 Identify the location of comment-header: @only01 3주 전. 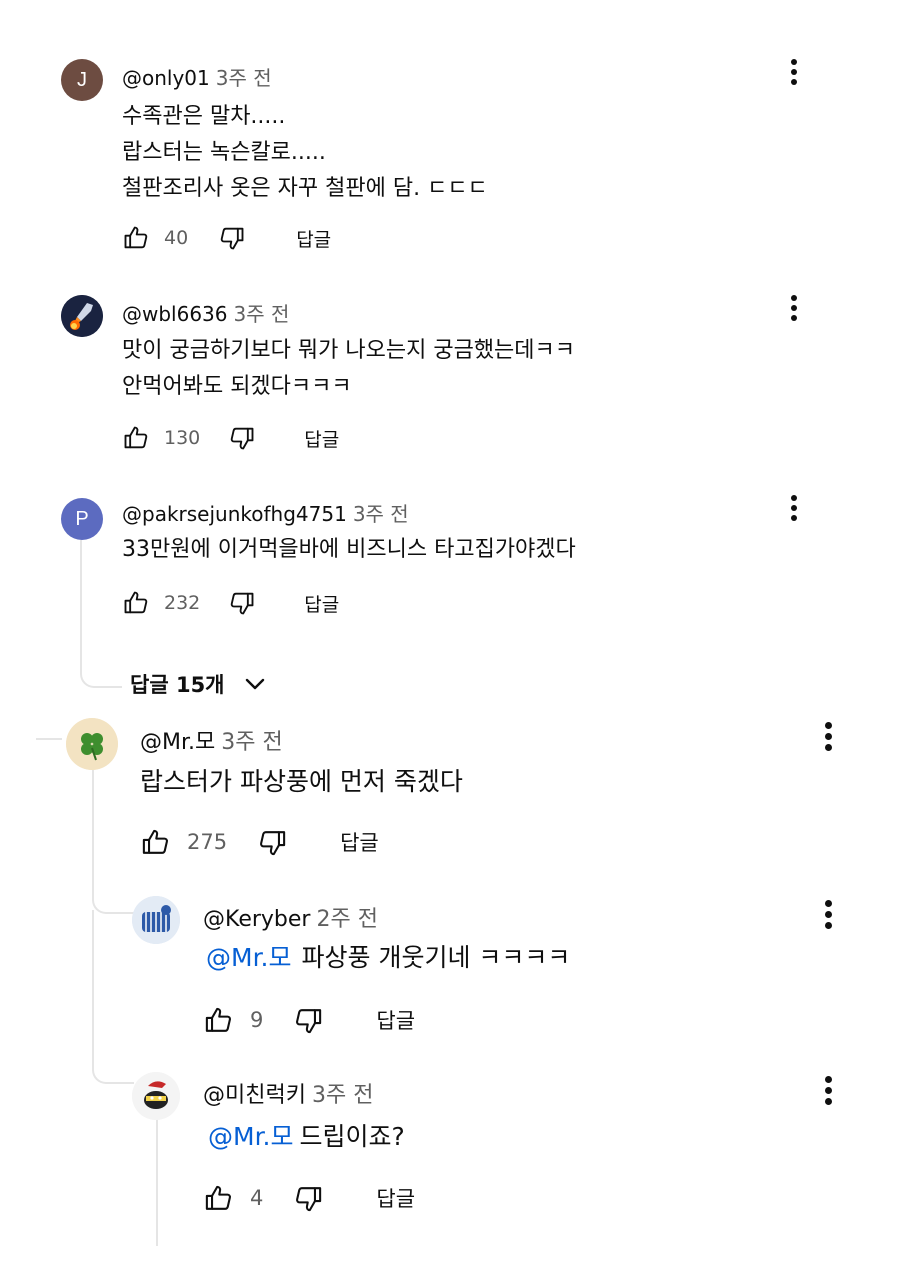
(197, 76).